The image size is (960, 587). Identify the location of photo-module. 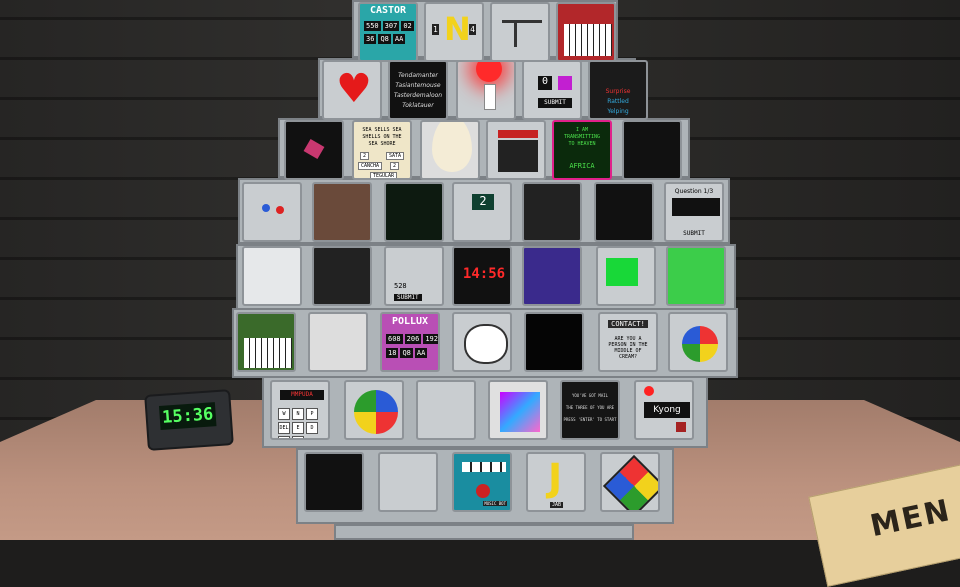
(342, 212).